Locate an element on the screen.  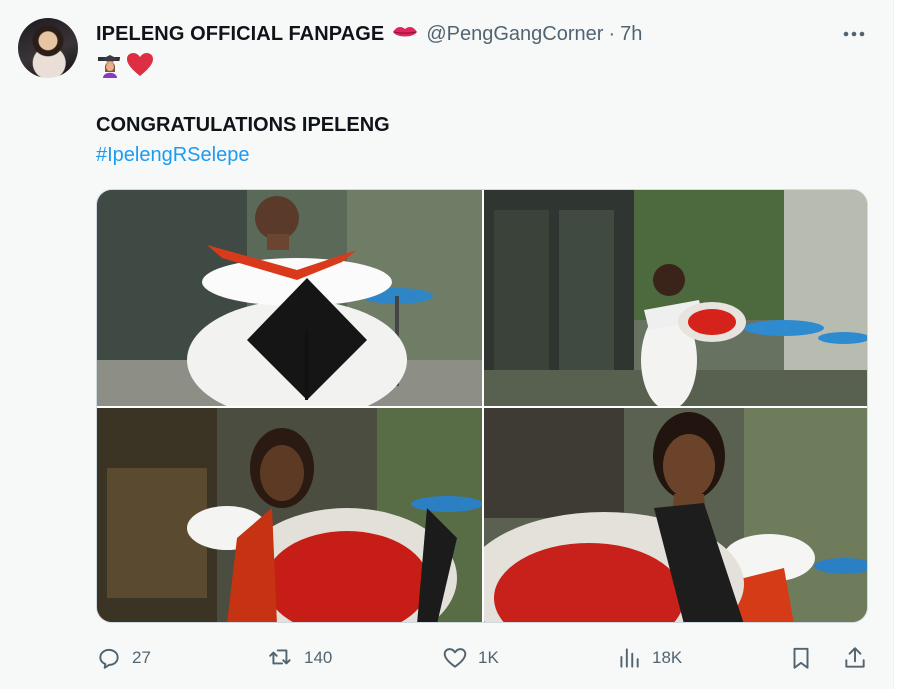
share-button is located at coordinates (855, 658).